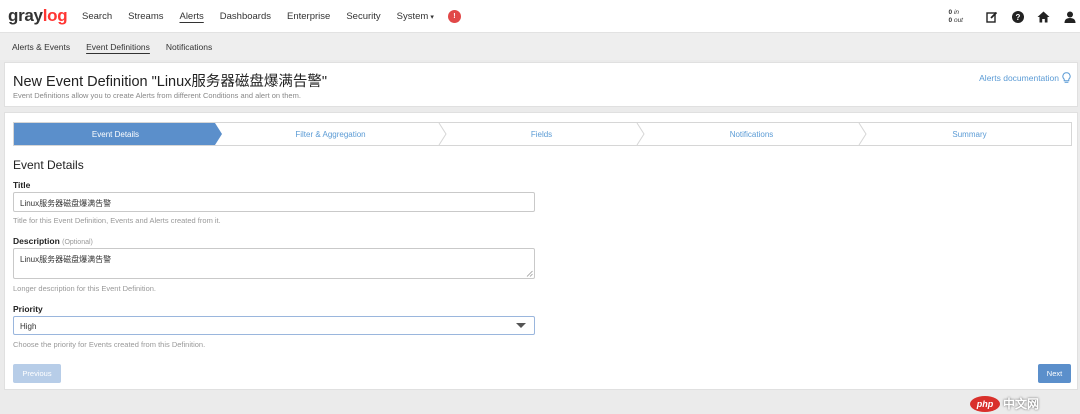 This screenshot has width=1080, height=414. What do you see at coordinates (521, 325) in the screenshot?
I see `dropdown-arrow-icon` at bounding box center [521, 325].